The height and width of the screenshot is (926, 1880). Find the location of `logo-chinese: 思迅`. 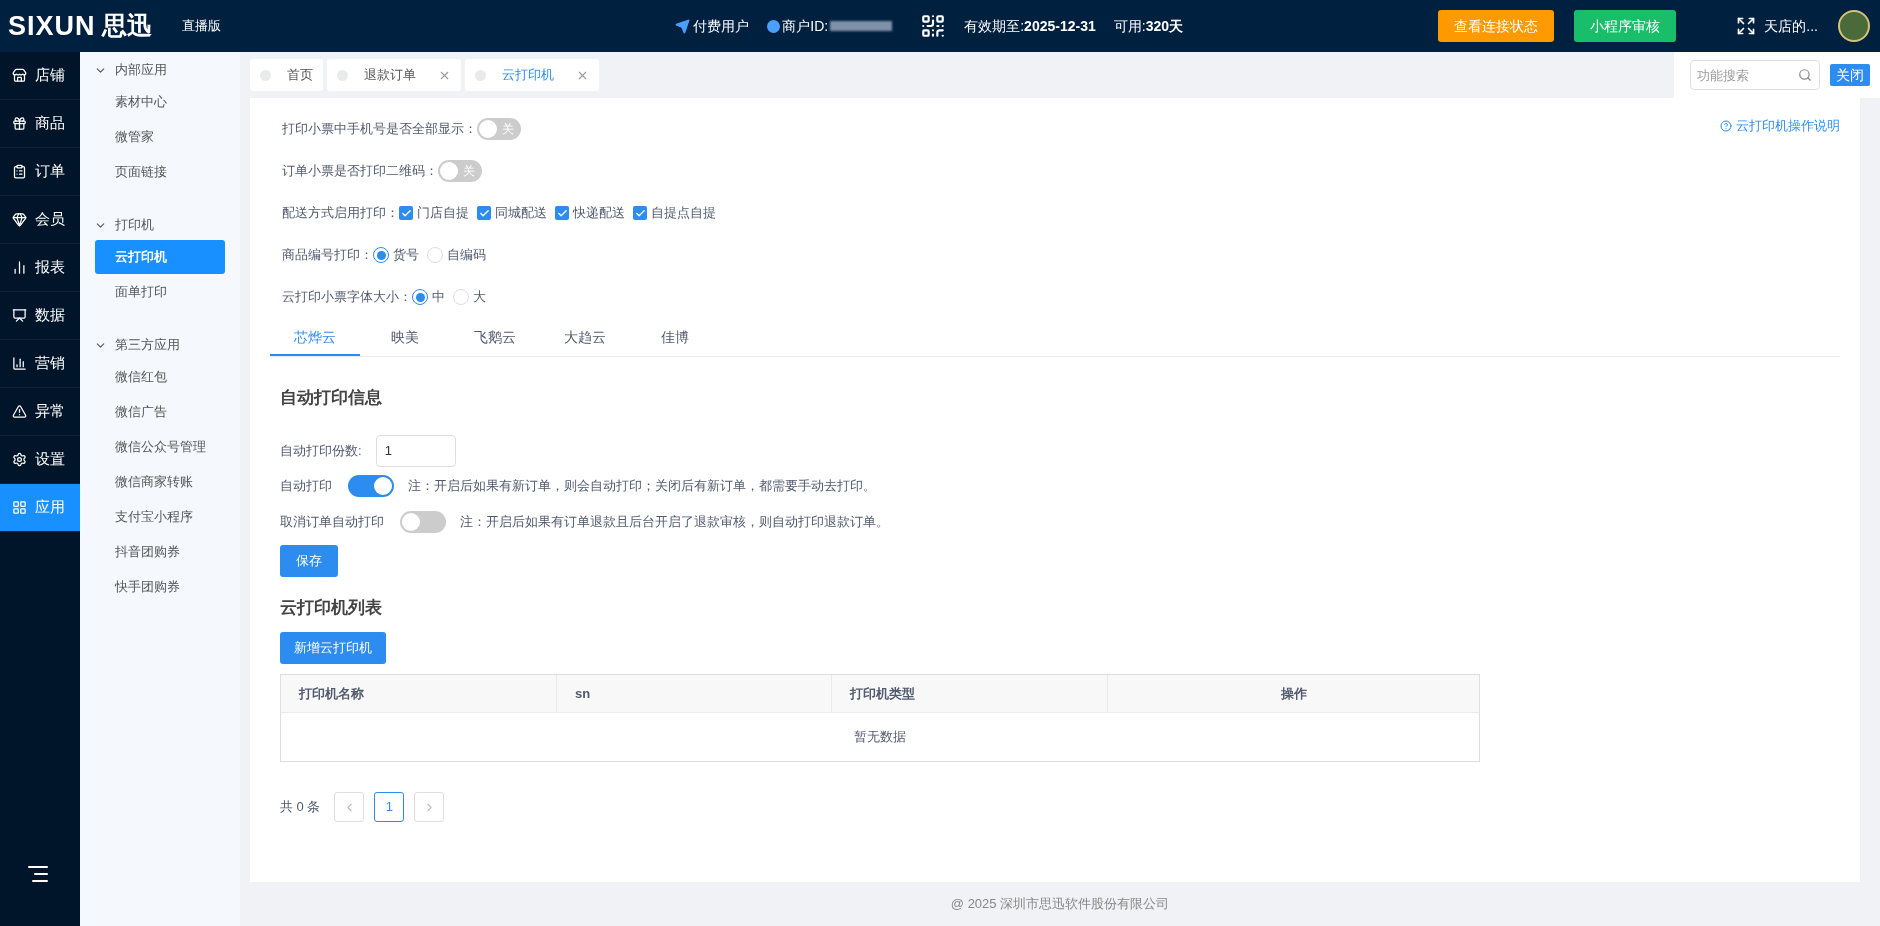

logo-chinese: 思迅 is located at coordinates (126, 26).